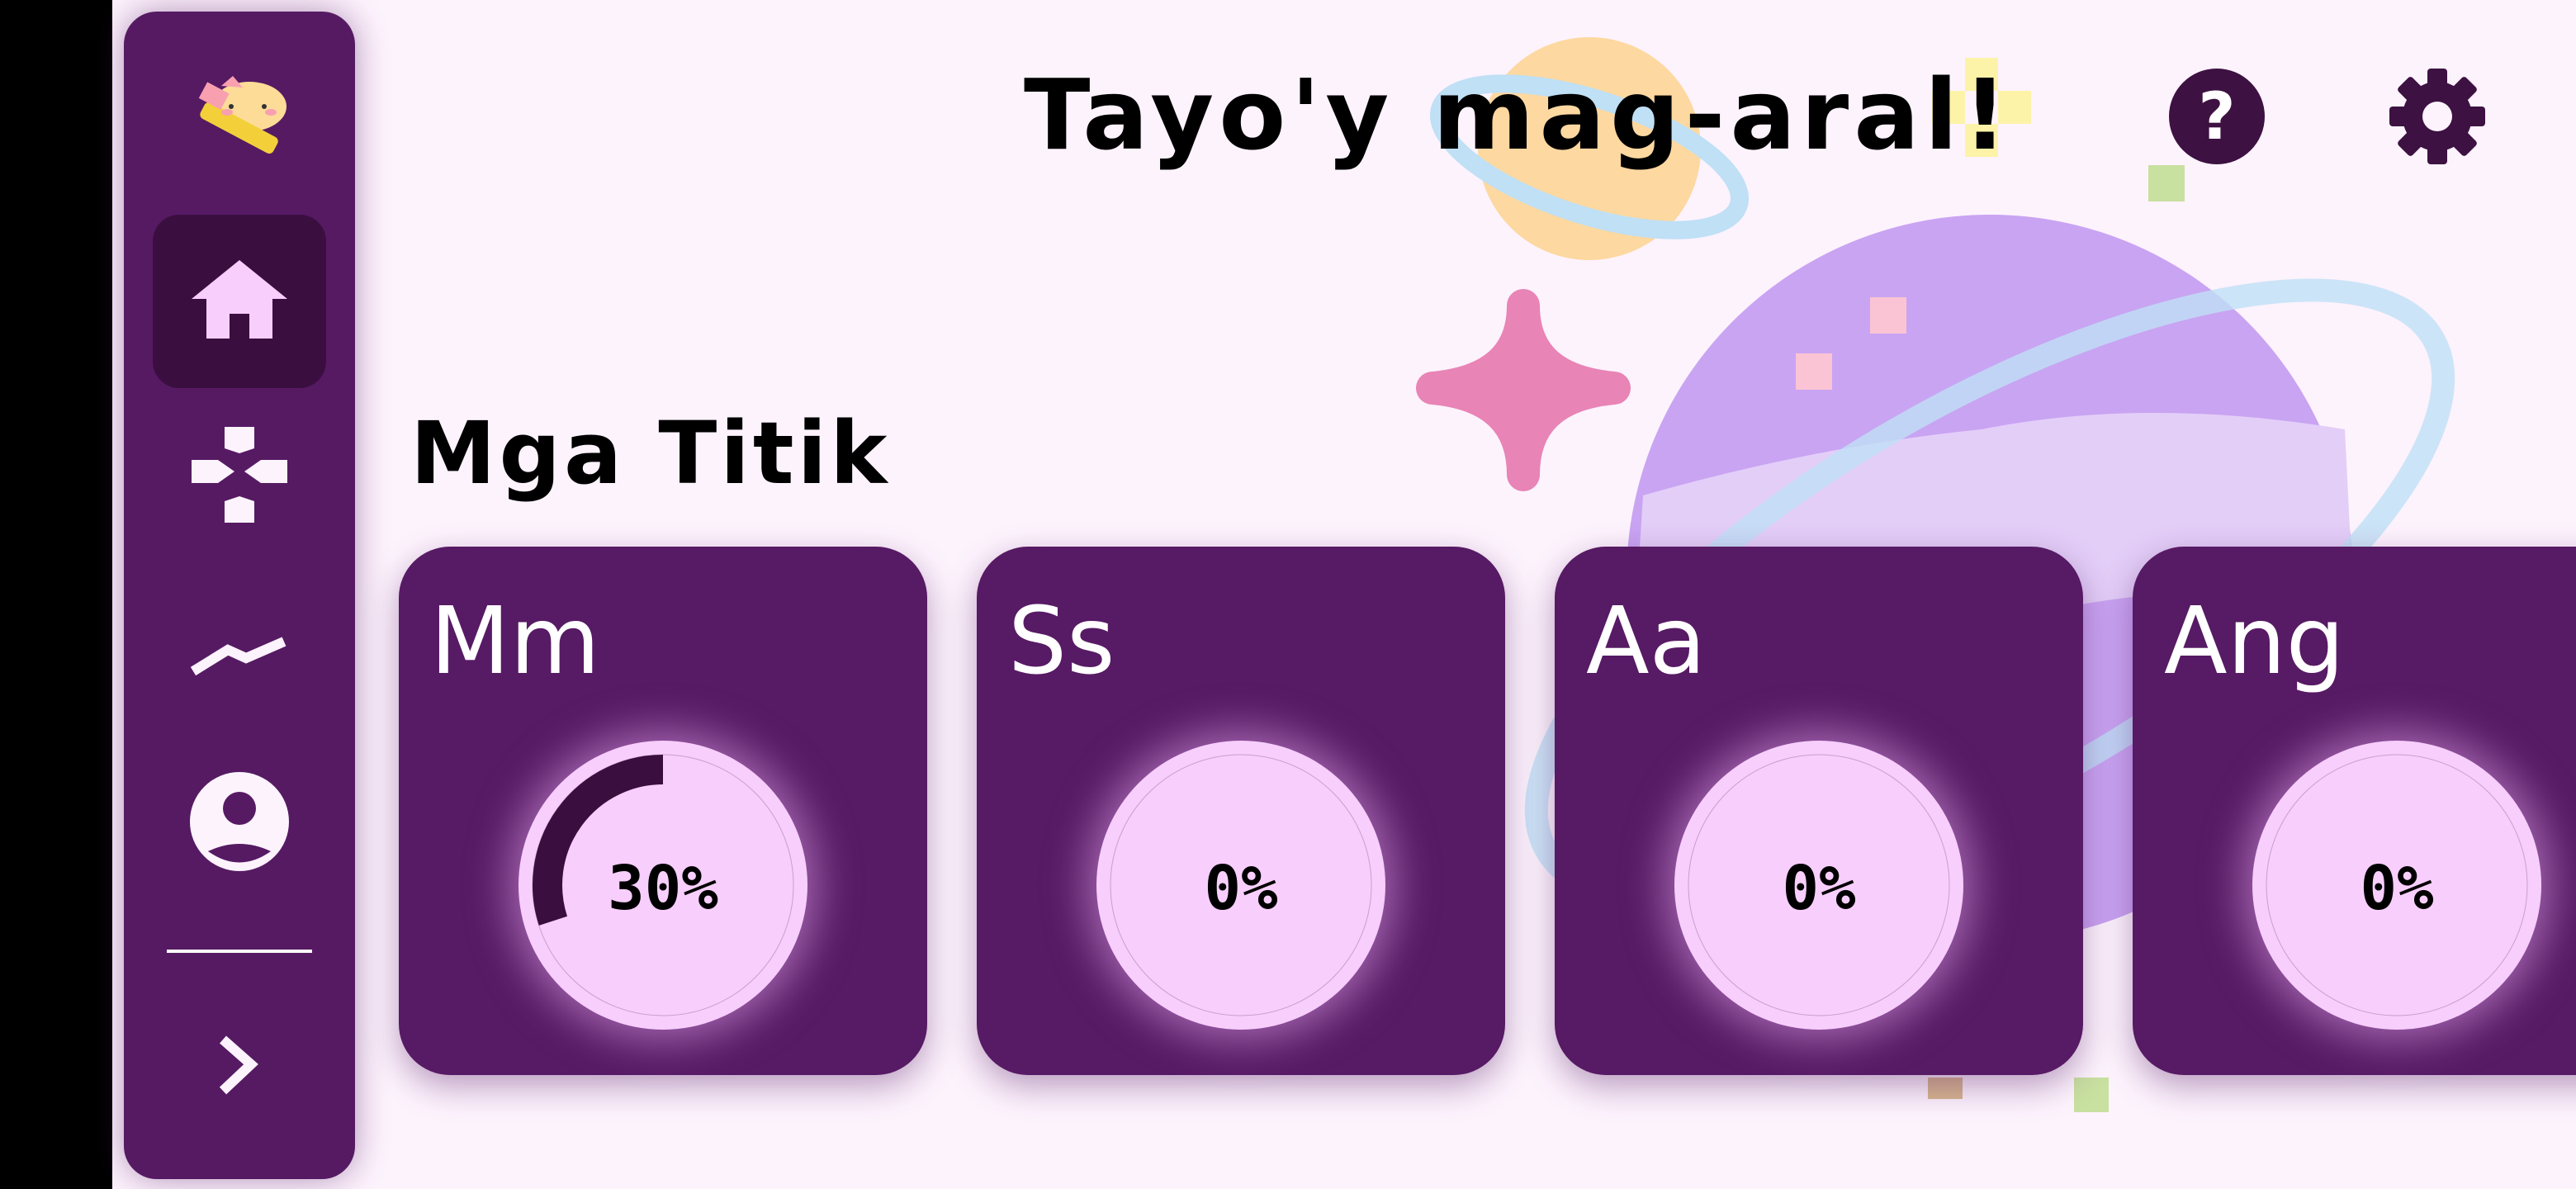 The width and height of the screenshot is (2576, 1189). I want to click on sidebar-item-progress, so click(239, 648).